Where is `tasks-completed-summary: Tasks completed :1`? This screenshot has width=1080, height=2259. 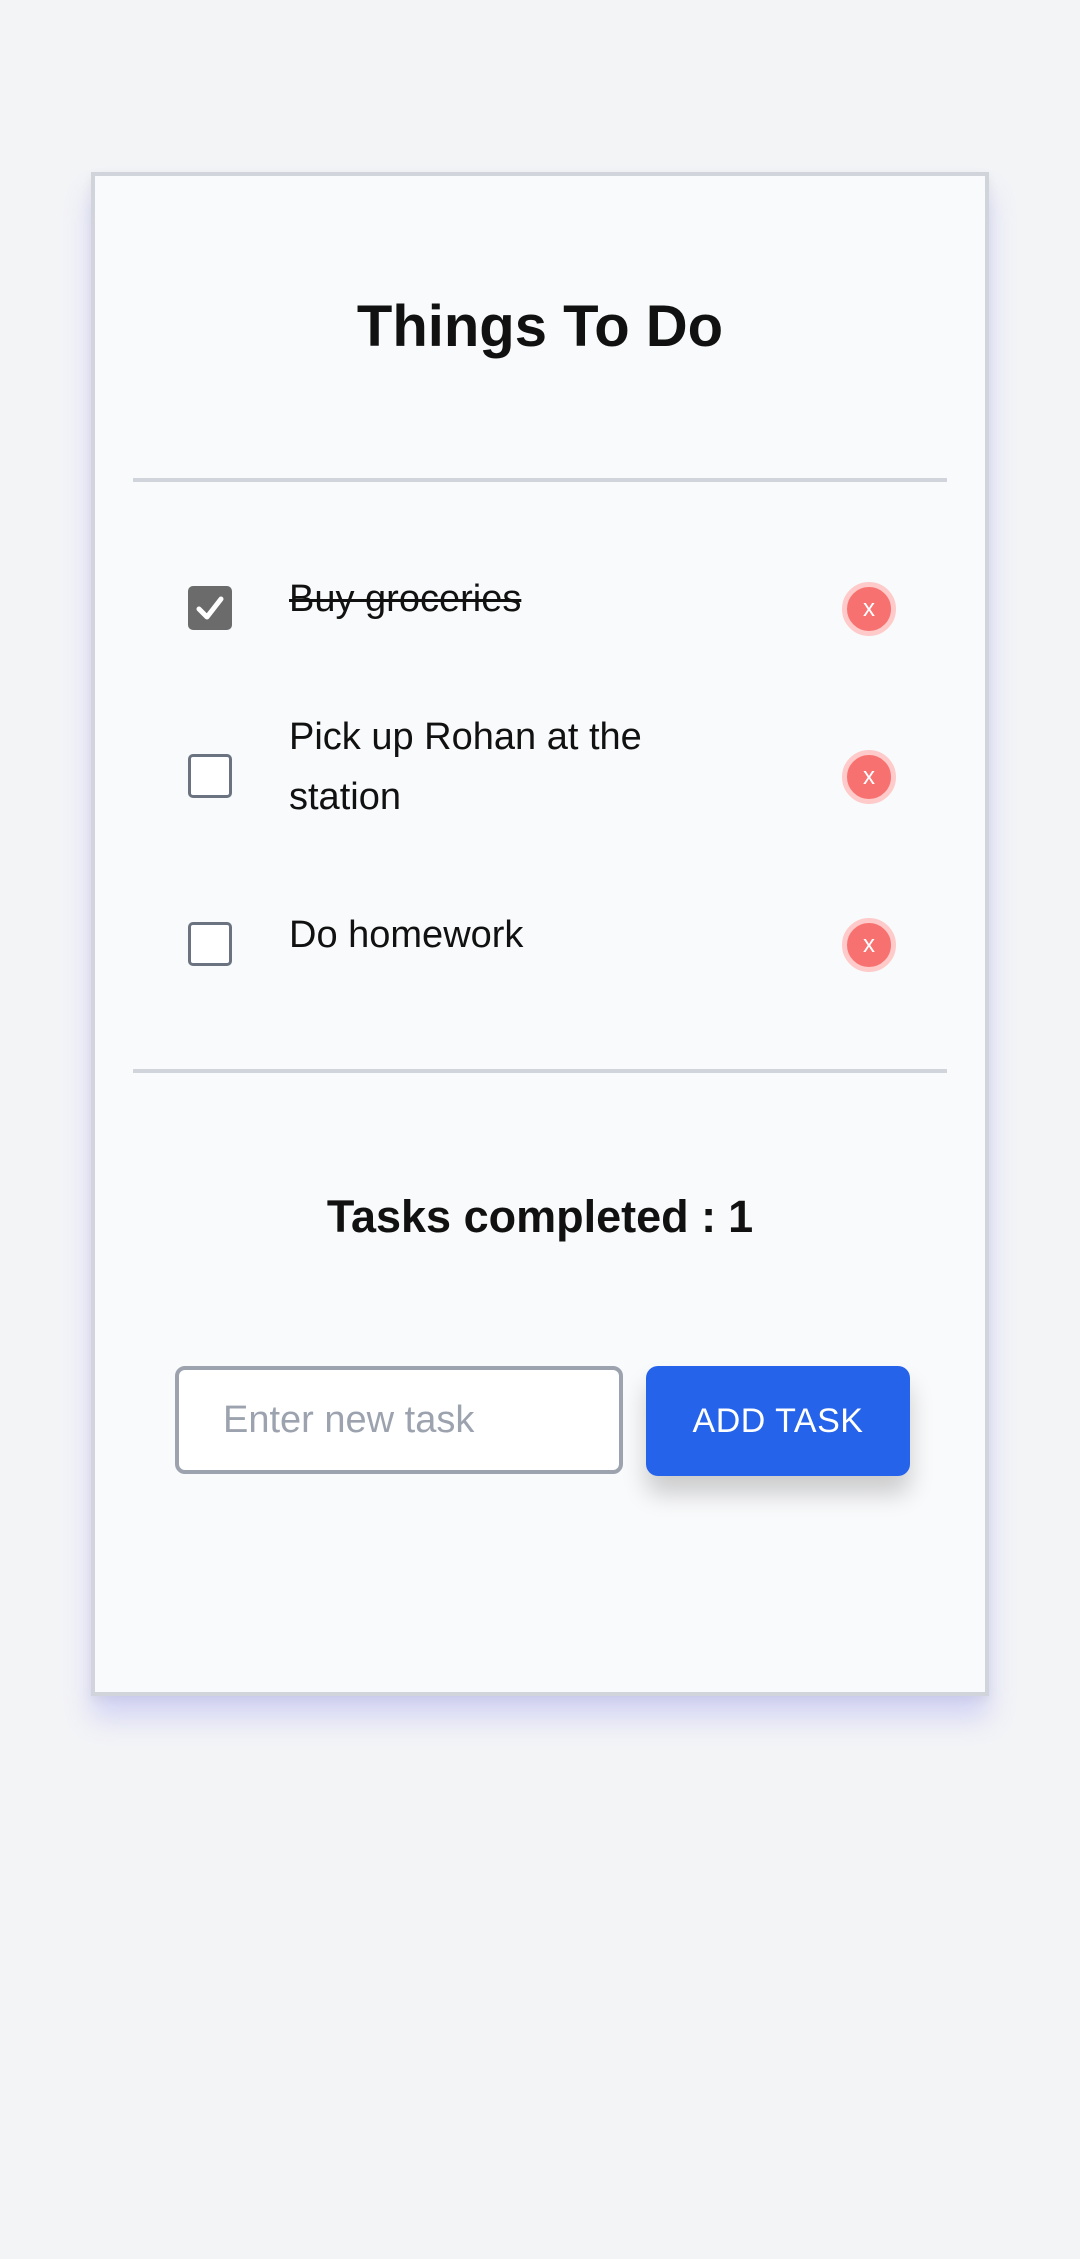
tasks-completed-summary: Tasks completed :1 is located at coordinates (540, 1216).